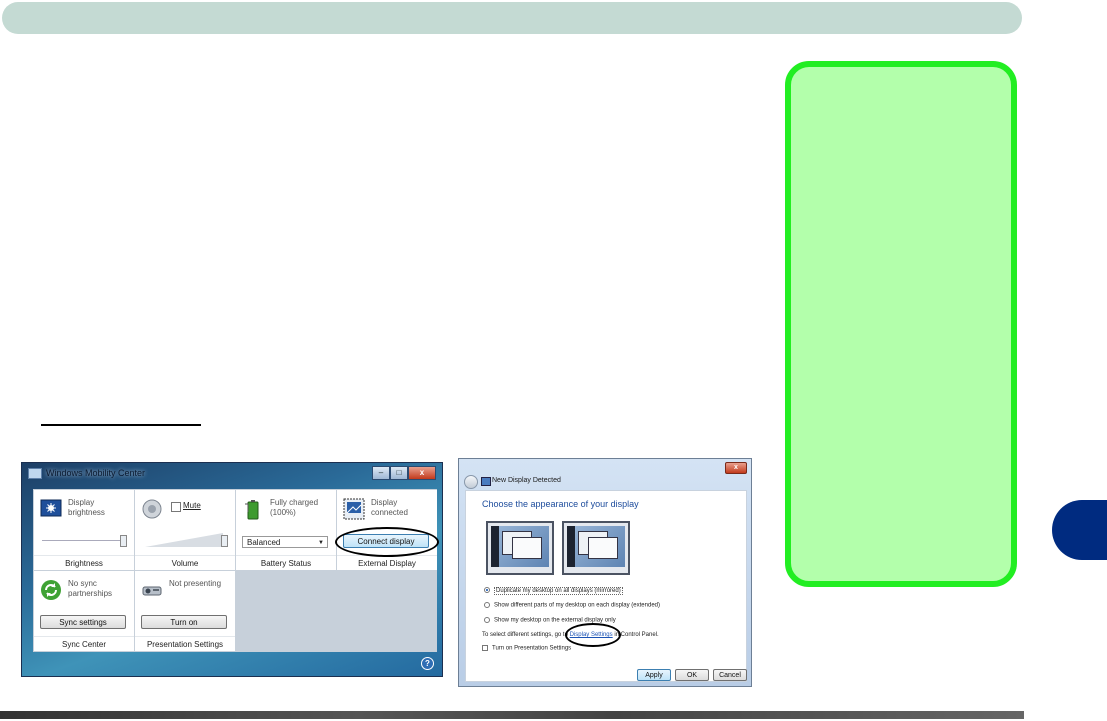  Describe the element at coordinates (654, 675) in the screenshot. I see `apply-button: Apply` at that location.